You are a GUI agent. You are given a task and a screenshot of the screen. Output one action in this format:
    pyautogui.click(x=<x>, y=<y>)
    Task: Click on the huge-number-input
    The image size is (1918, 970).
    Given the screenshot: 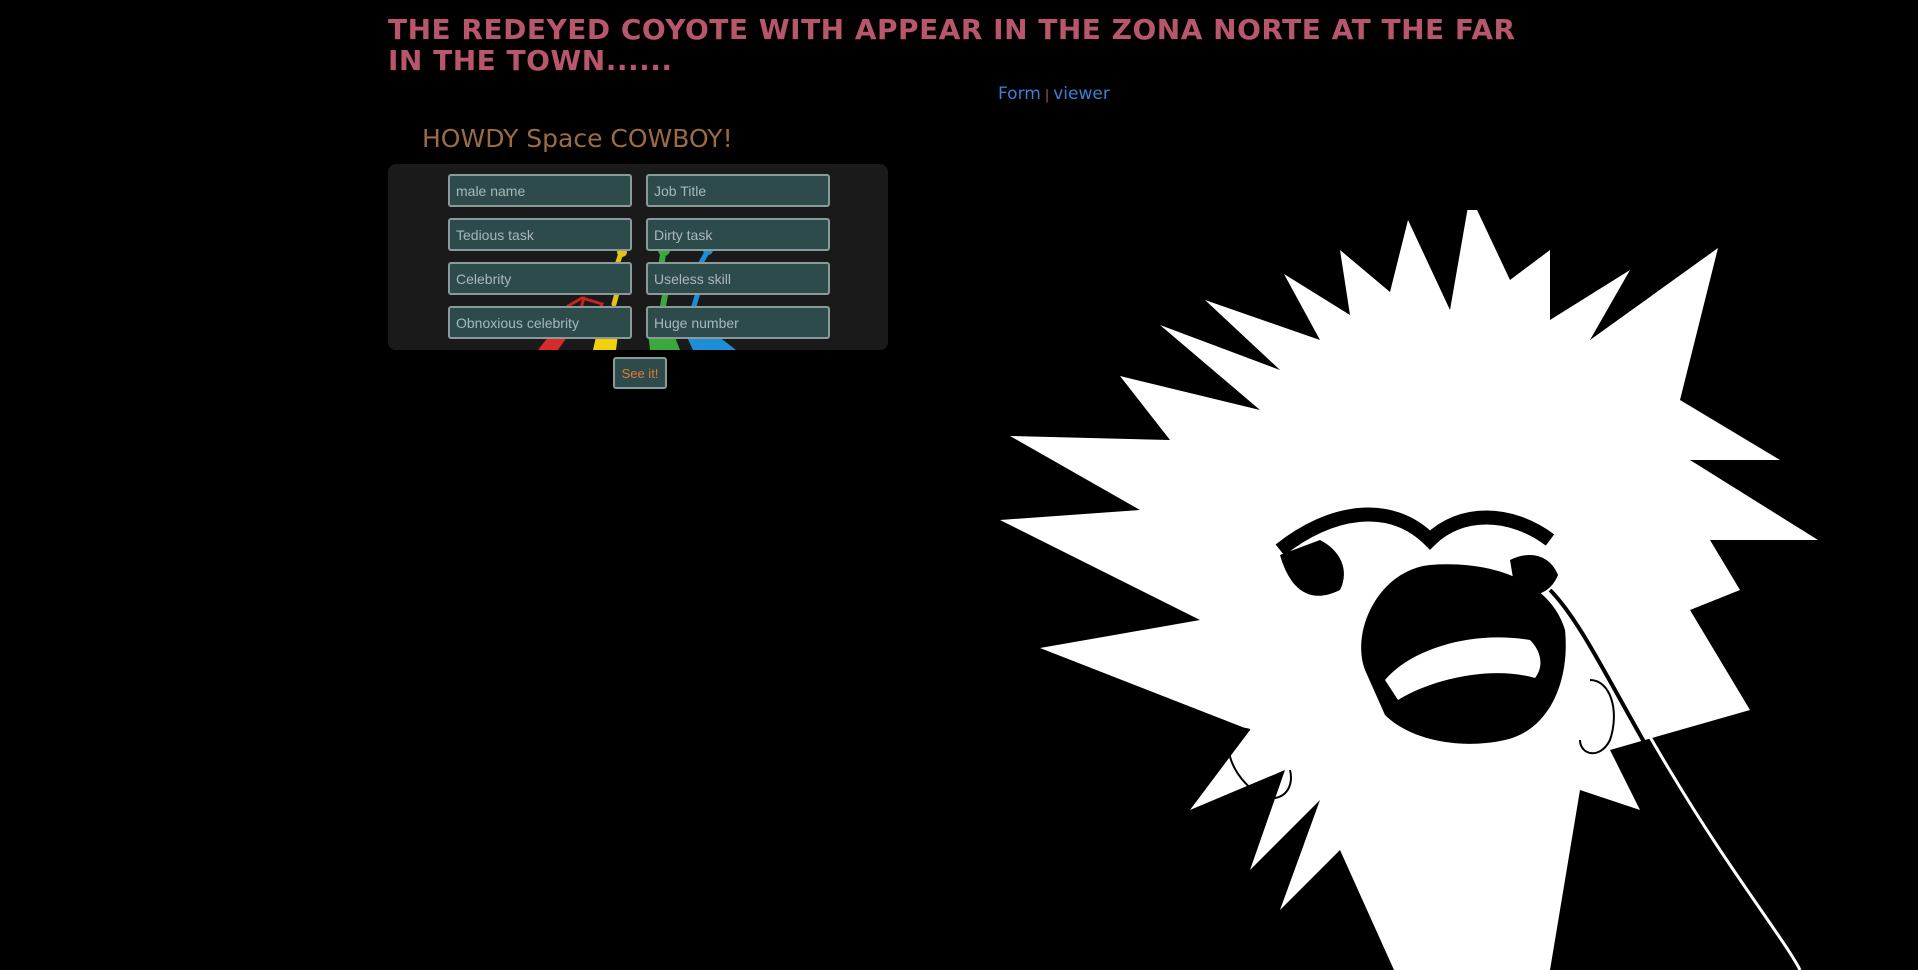 What is the action you would take?
    pyautogui.click(x=738, y=322)
    